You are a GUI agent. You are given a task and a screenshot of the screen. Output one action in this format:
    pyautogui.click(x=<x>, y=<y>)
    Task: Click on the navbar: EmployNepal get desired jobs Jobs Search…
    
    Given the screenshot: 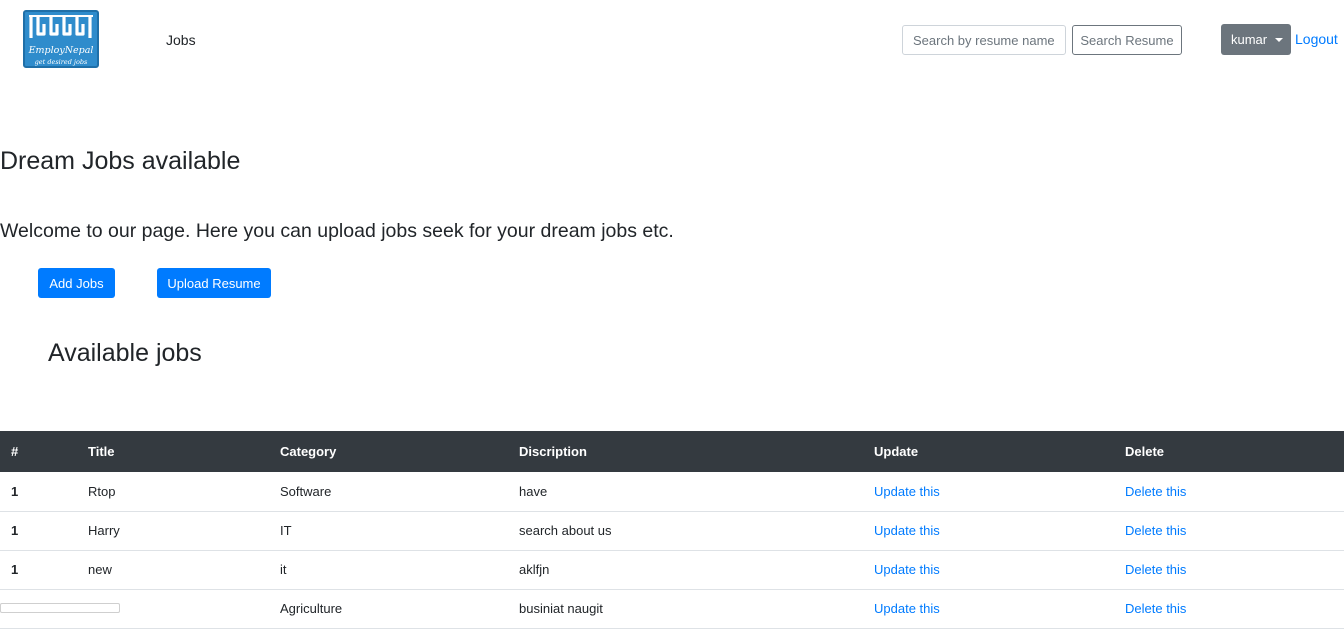 What is the action you would take?
    pyautogui.click(x=672, y=40)
    